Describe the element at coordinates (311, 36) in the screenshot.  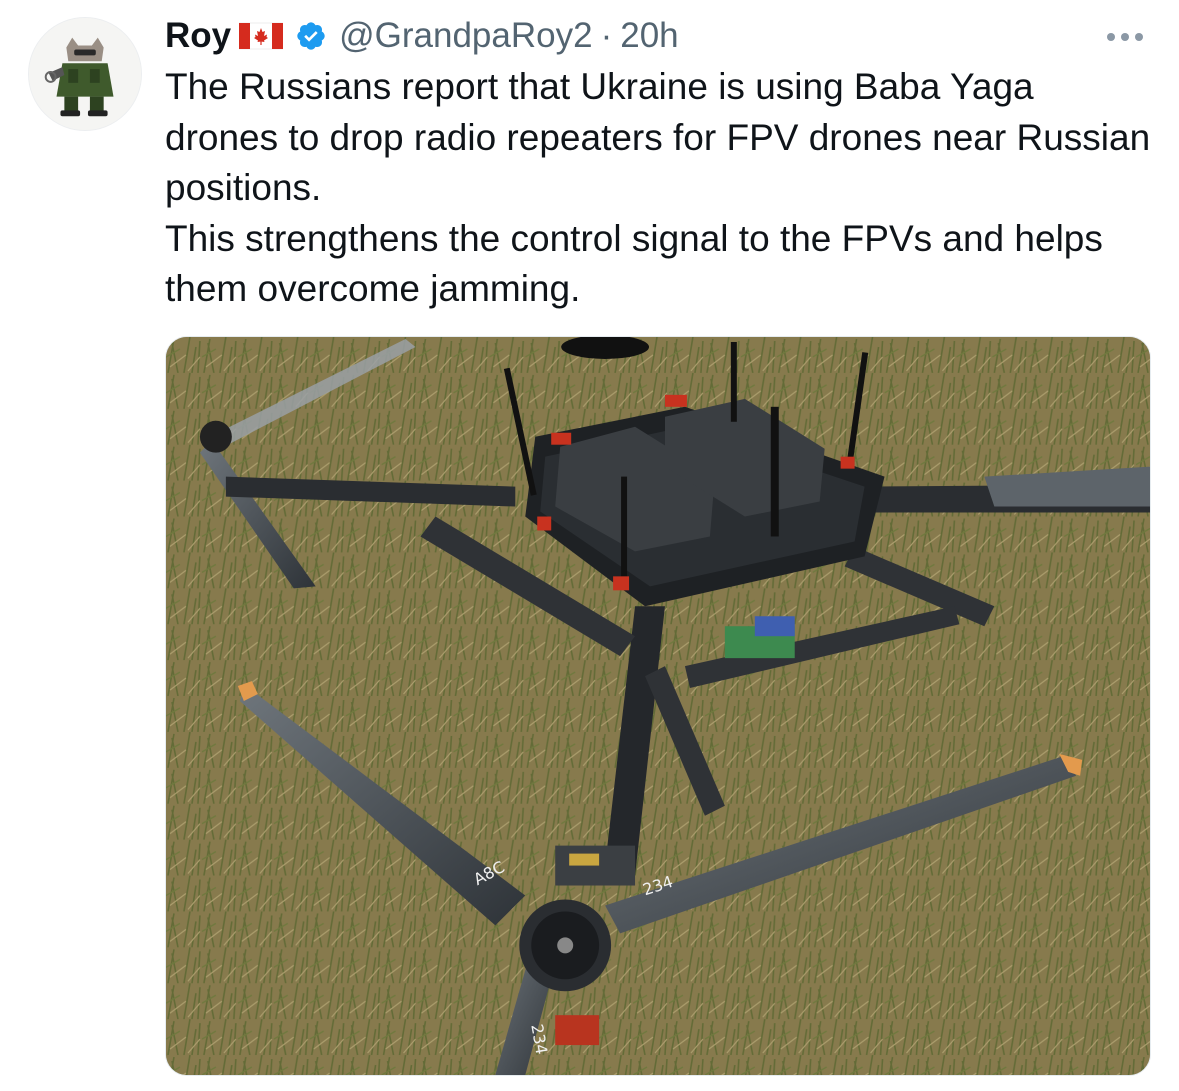
I see `verified-badge-icon` at that location.